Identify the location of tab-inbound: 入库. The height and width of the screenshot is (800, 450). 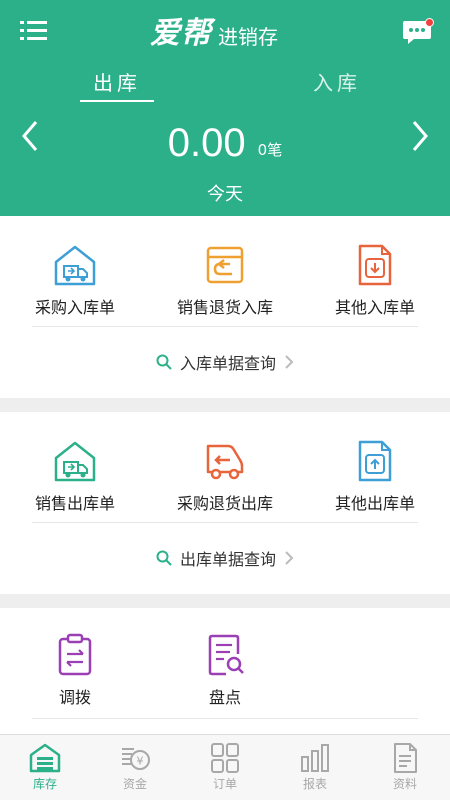
(337, 85).